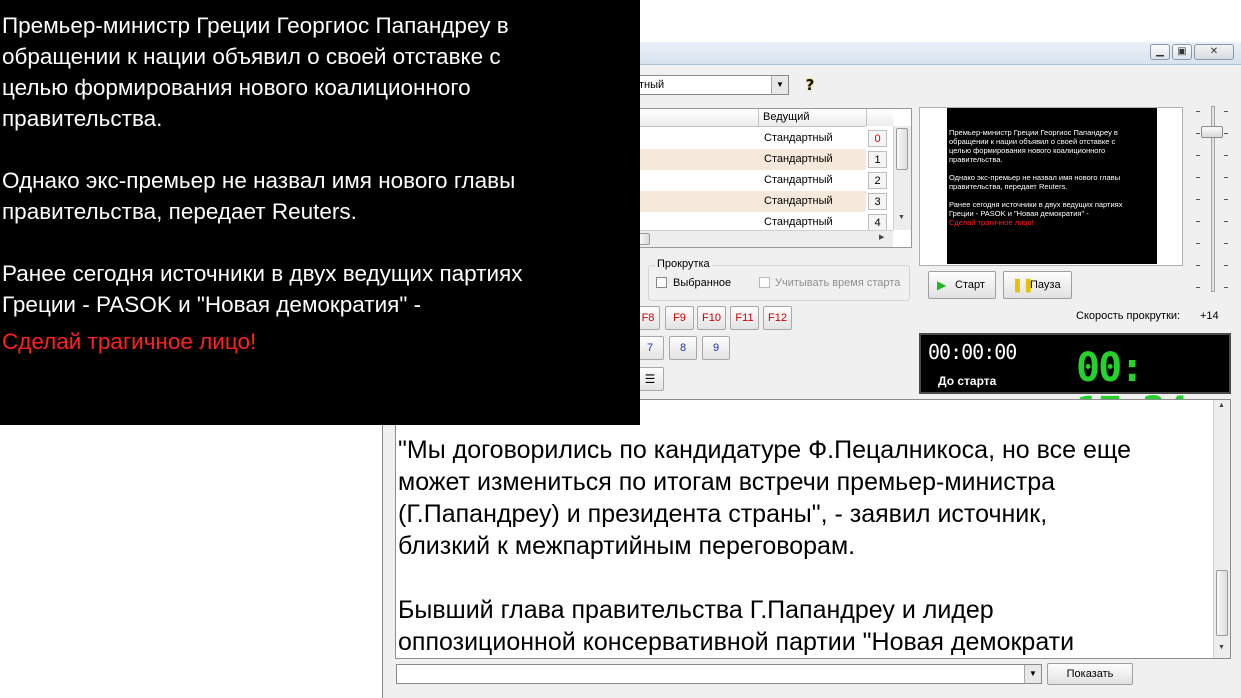  What do you see at coordinates (129, 341) in the screenshot?
I see `teleprompter-red-text: Сделай трагичное лицо!` at bounding box center [129, 341].